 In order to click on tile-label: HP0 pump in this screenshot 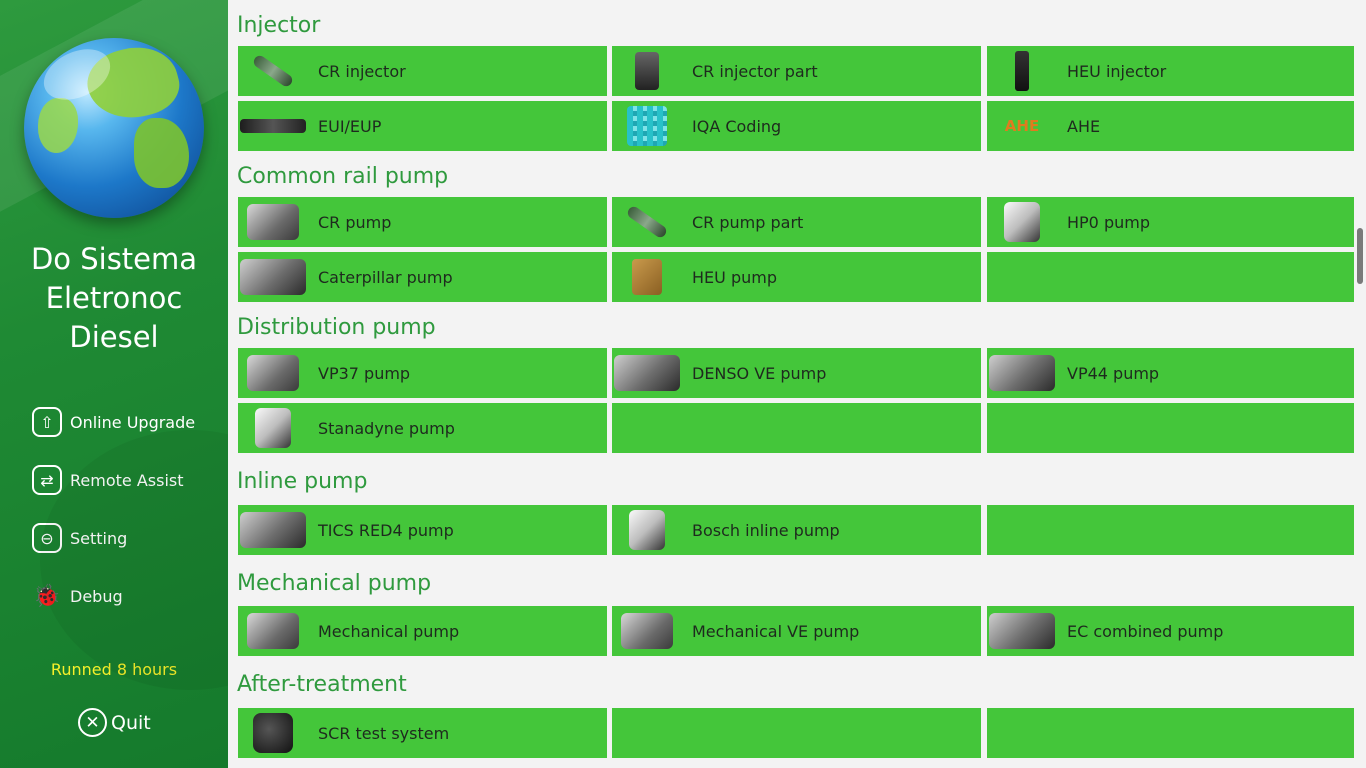, I will do `click(1108, 222)`.